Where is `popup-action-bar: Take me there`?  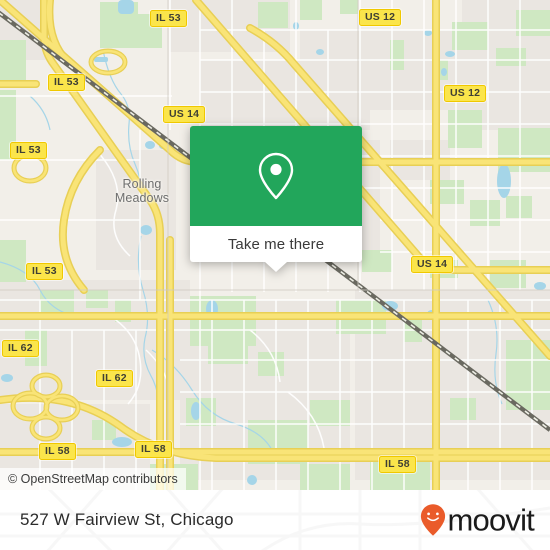 popup-action-bar: Take me there is located at coordinates (276, 249).